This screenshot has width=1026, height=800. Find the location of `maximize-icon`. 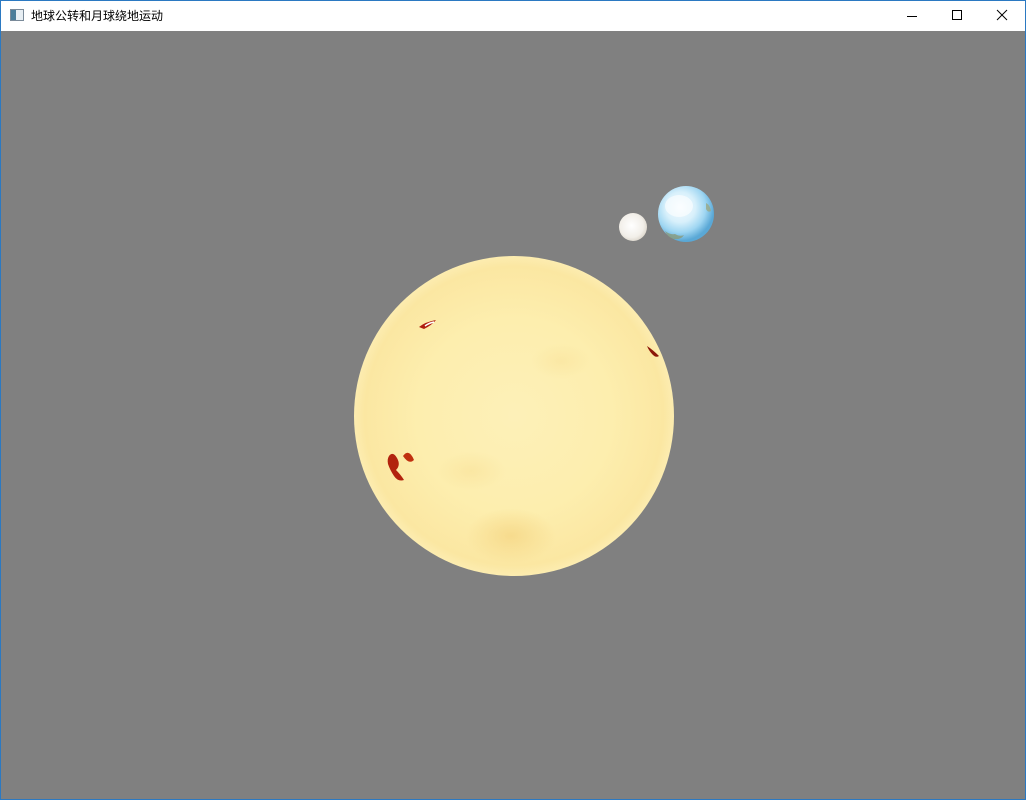

maximize-icon is located at coordinates (957, 15).